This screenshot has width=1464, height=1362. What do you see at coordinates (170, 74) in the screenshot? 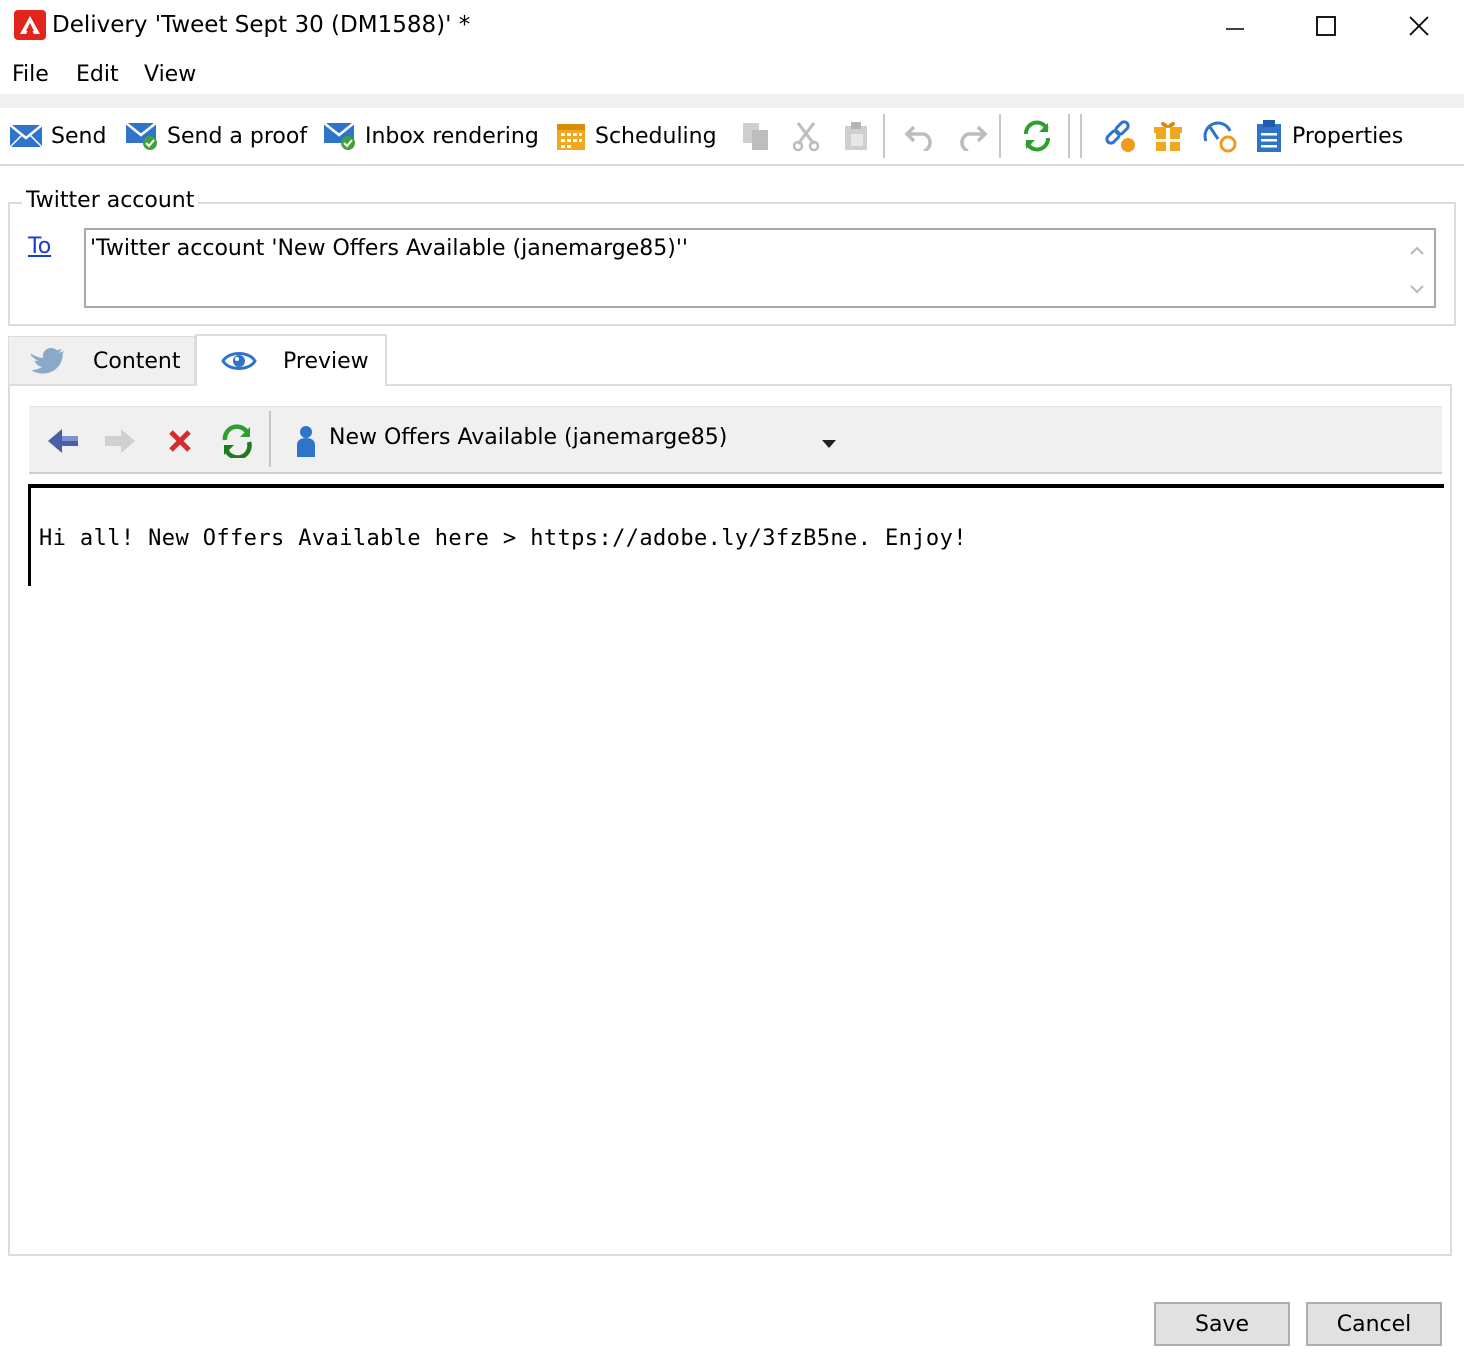
I see `menu-view: View` at bounding box center [170, 74].